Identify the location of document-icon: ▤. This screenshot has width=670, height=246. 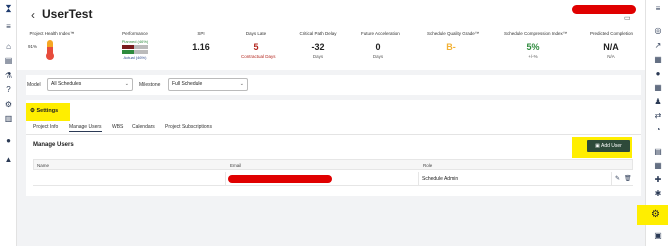
(8, 60).